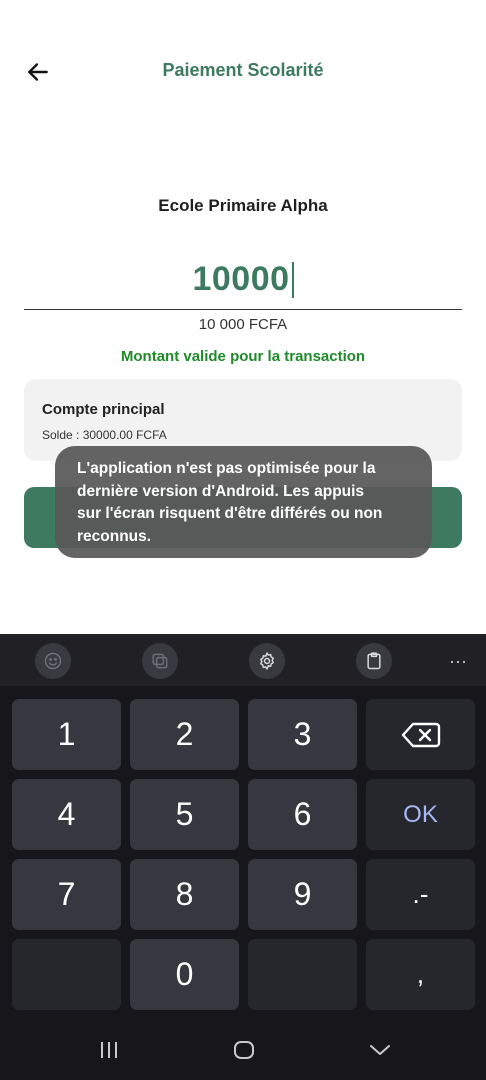 The image size is (486, 1080). I want to click on hide-keyboard-button, so click(380, 1050).